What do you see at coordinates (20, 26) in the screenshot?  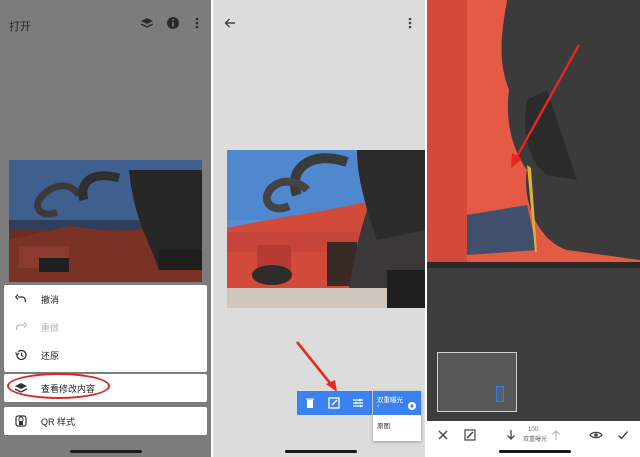 I see `open-button: 打开` at bounding box center [20, 26].